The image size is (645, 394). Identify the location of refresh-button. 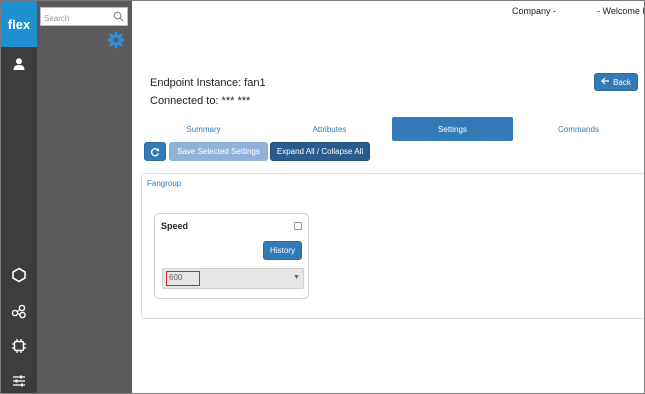
(155, 151).